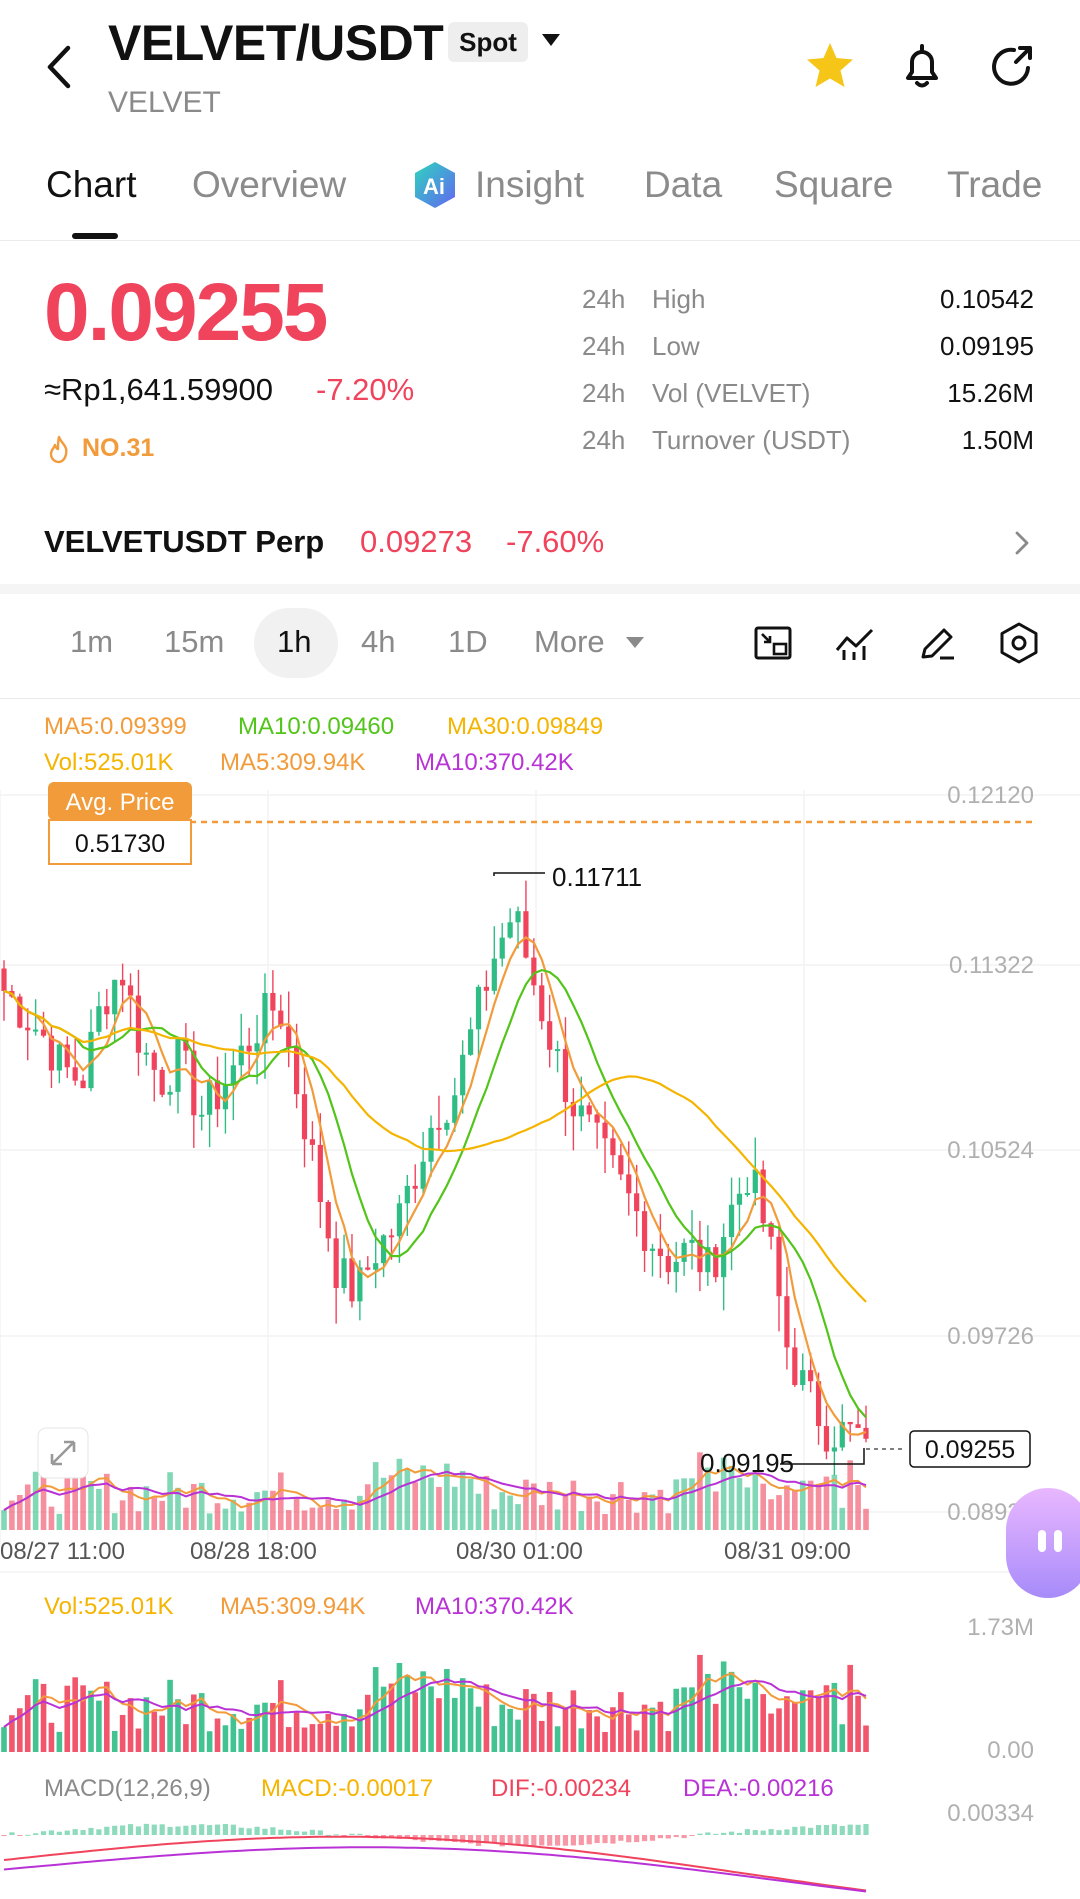 This screenshot has width=1080, height=1899. What do you see at coordinates (120, 802) in the screenshot?
I see `avg-price-label: Avg. Price` at bounding box center [120, 802].